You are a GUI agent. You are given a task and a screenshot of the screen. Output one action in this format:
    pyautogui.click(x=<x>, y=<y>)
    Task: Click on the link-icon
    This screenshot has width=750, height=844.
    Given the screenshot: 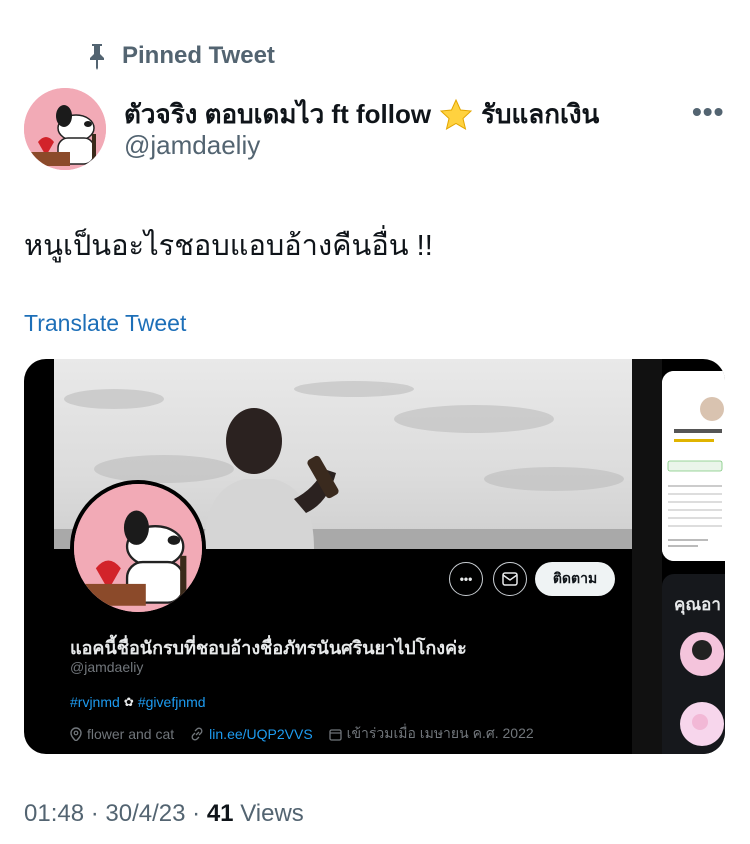 What is the action you would take?
    pyautogui.click(x=197, y=734)
    